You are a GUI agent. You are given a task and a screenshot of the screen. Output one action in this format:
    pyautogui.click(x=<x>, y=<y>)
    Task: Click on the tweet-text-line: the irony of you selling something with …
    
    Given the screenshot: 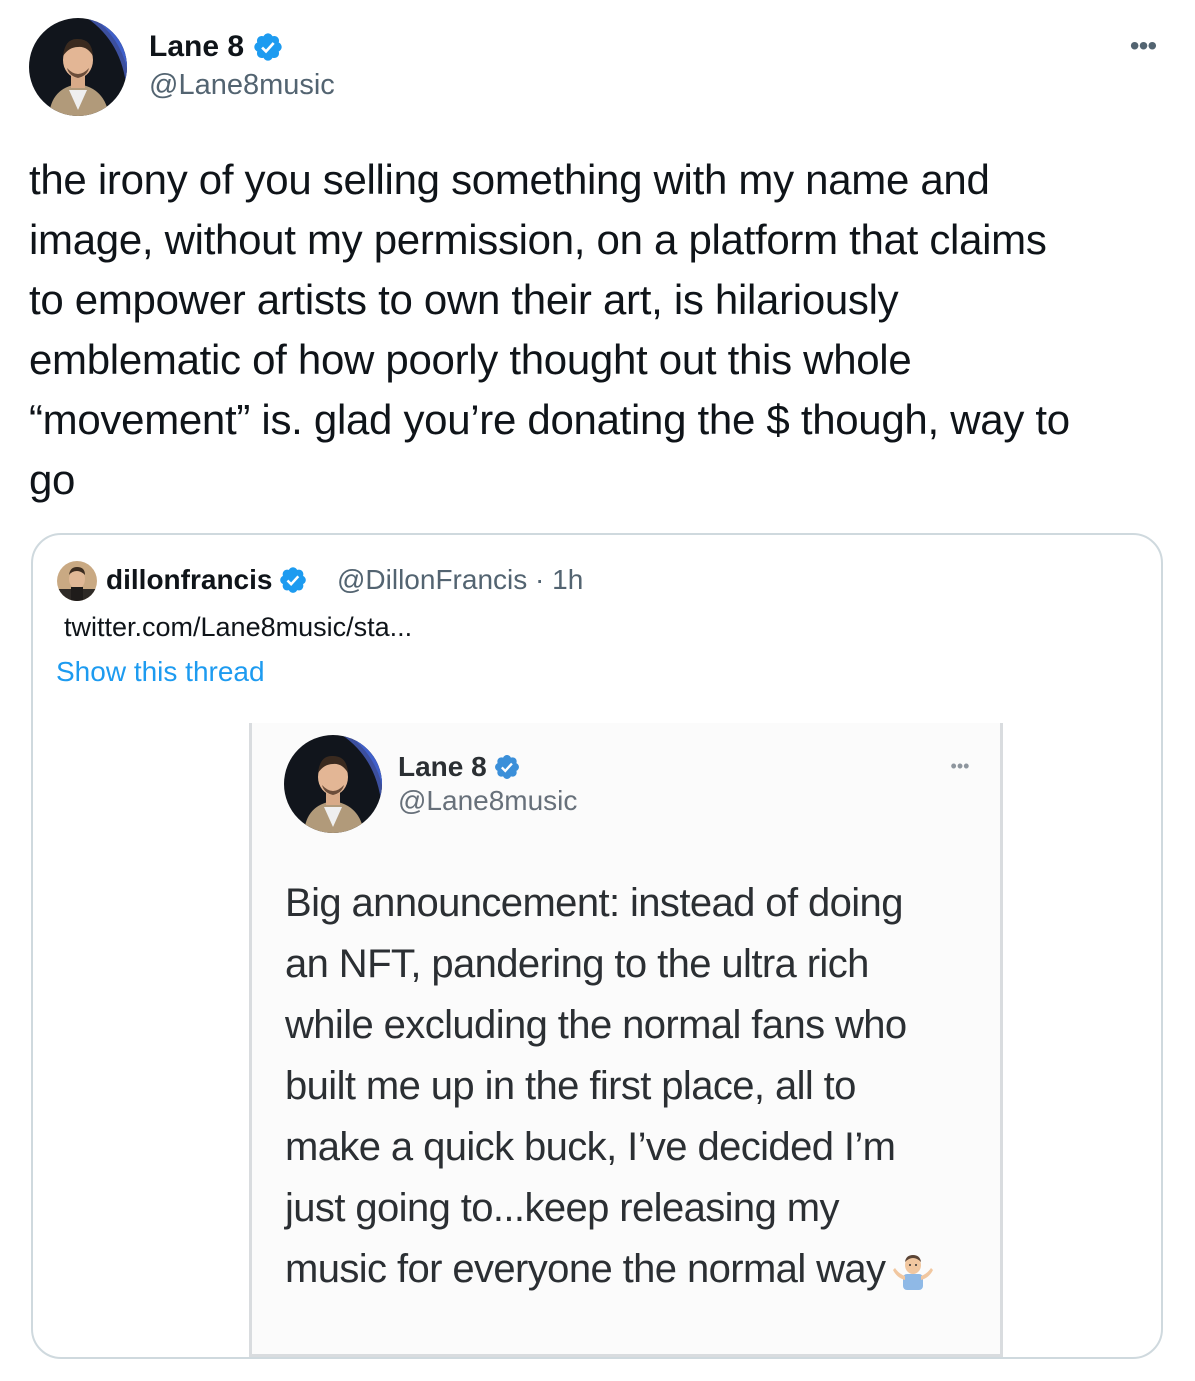 What is the action you would take?
    pyautogui.click(x=509, y=179)
    